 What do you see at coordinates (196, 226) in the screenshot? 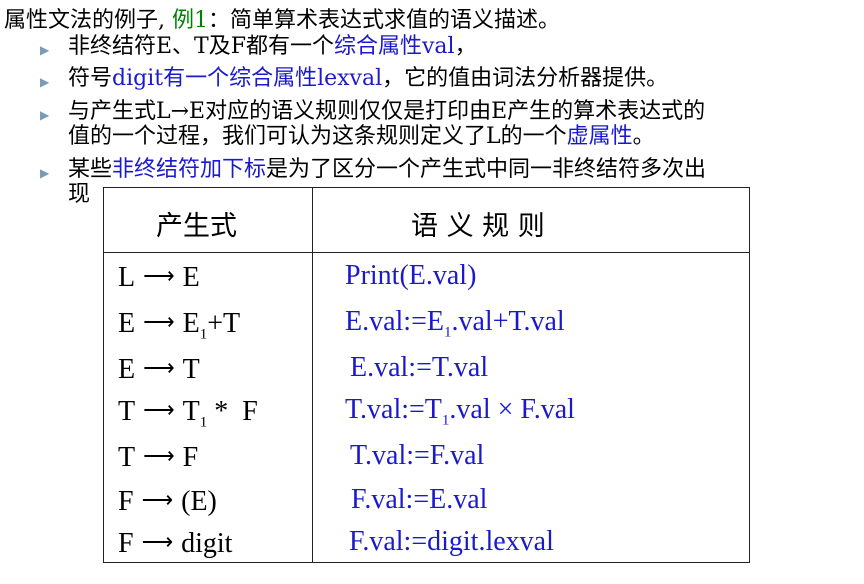
I see `header-production: 产生式` at bounding box center [196, 226].